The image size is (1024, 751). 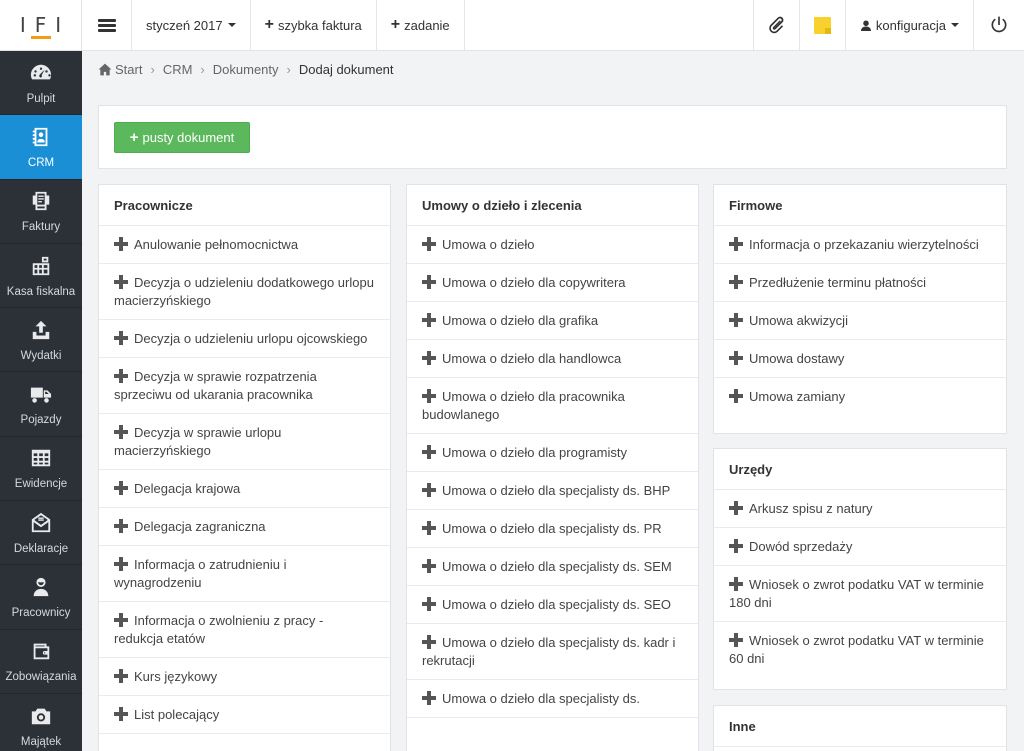 I want to click on document-template-label: Decyzja w sprawie urlopu macierzyńskiego, so click(x=198, y=441).